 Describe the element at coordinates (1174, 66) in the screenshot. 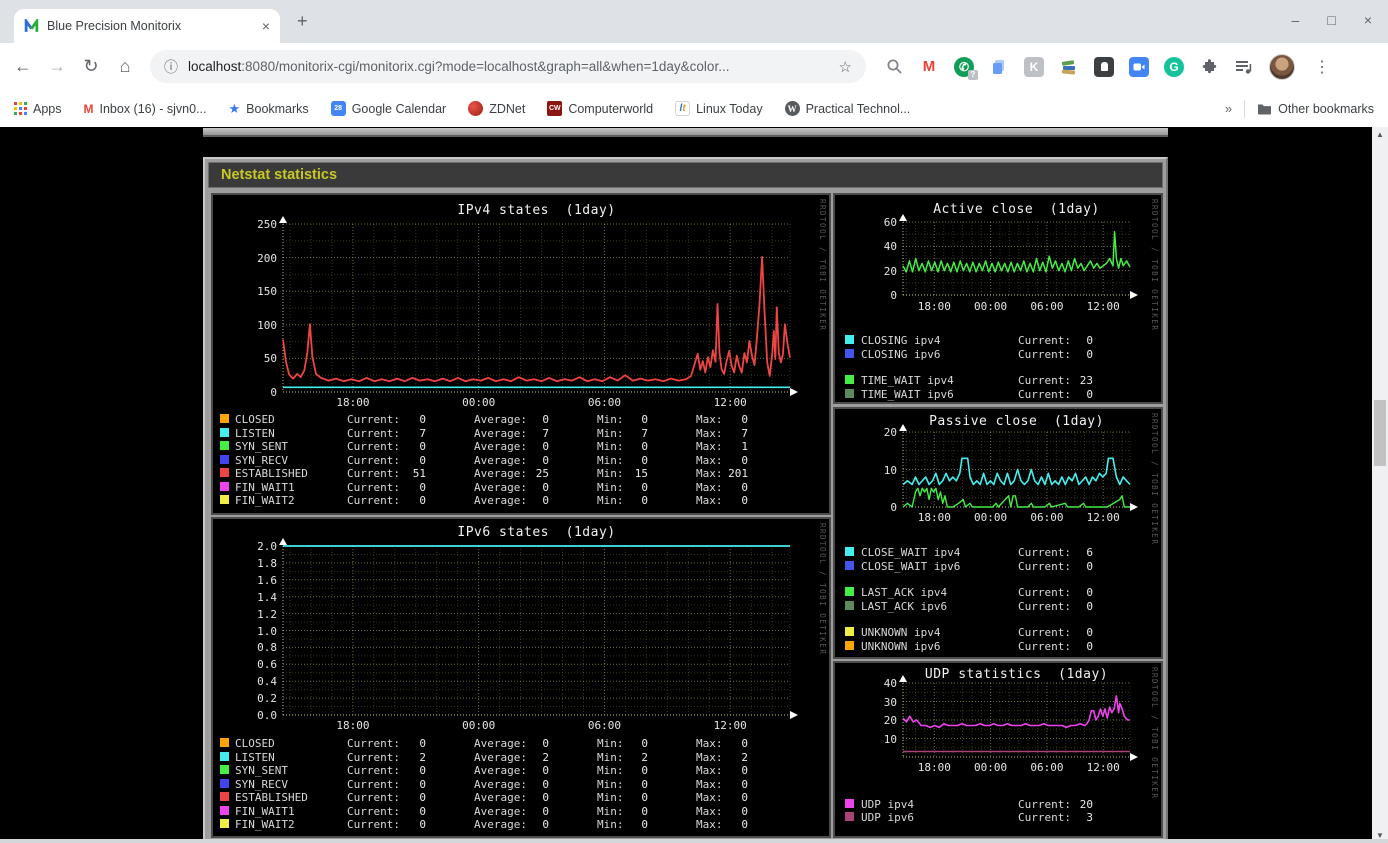

I see `grammarly-extension-icon: G` at that location.